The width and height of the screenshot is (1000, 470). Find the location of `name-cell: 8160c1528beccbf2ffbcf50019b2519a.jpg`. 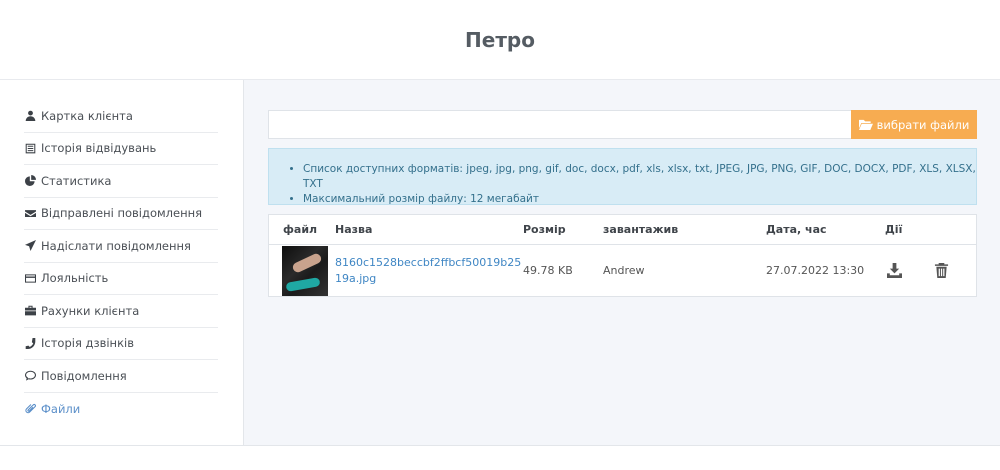

name-cell: 8160c1528beccbf2ffbcf50019b2519a.jpg is located at coordinates (429, 271).